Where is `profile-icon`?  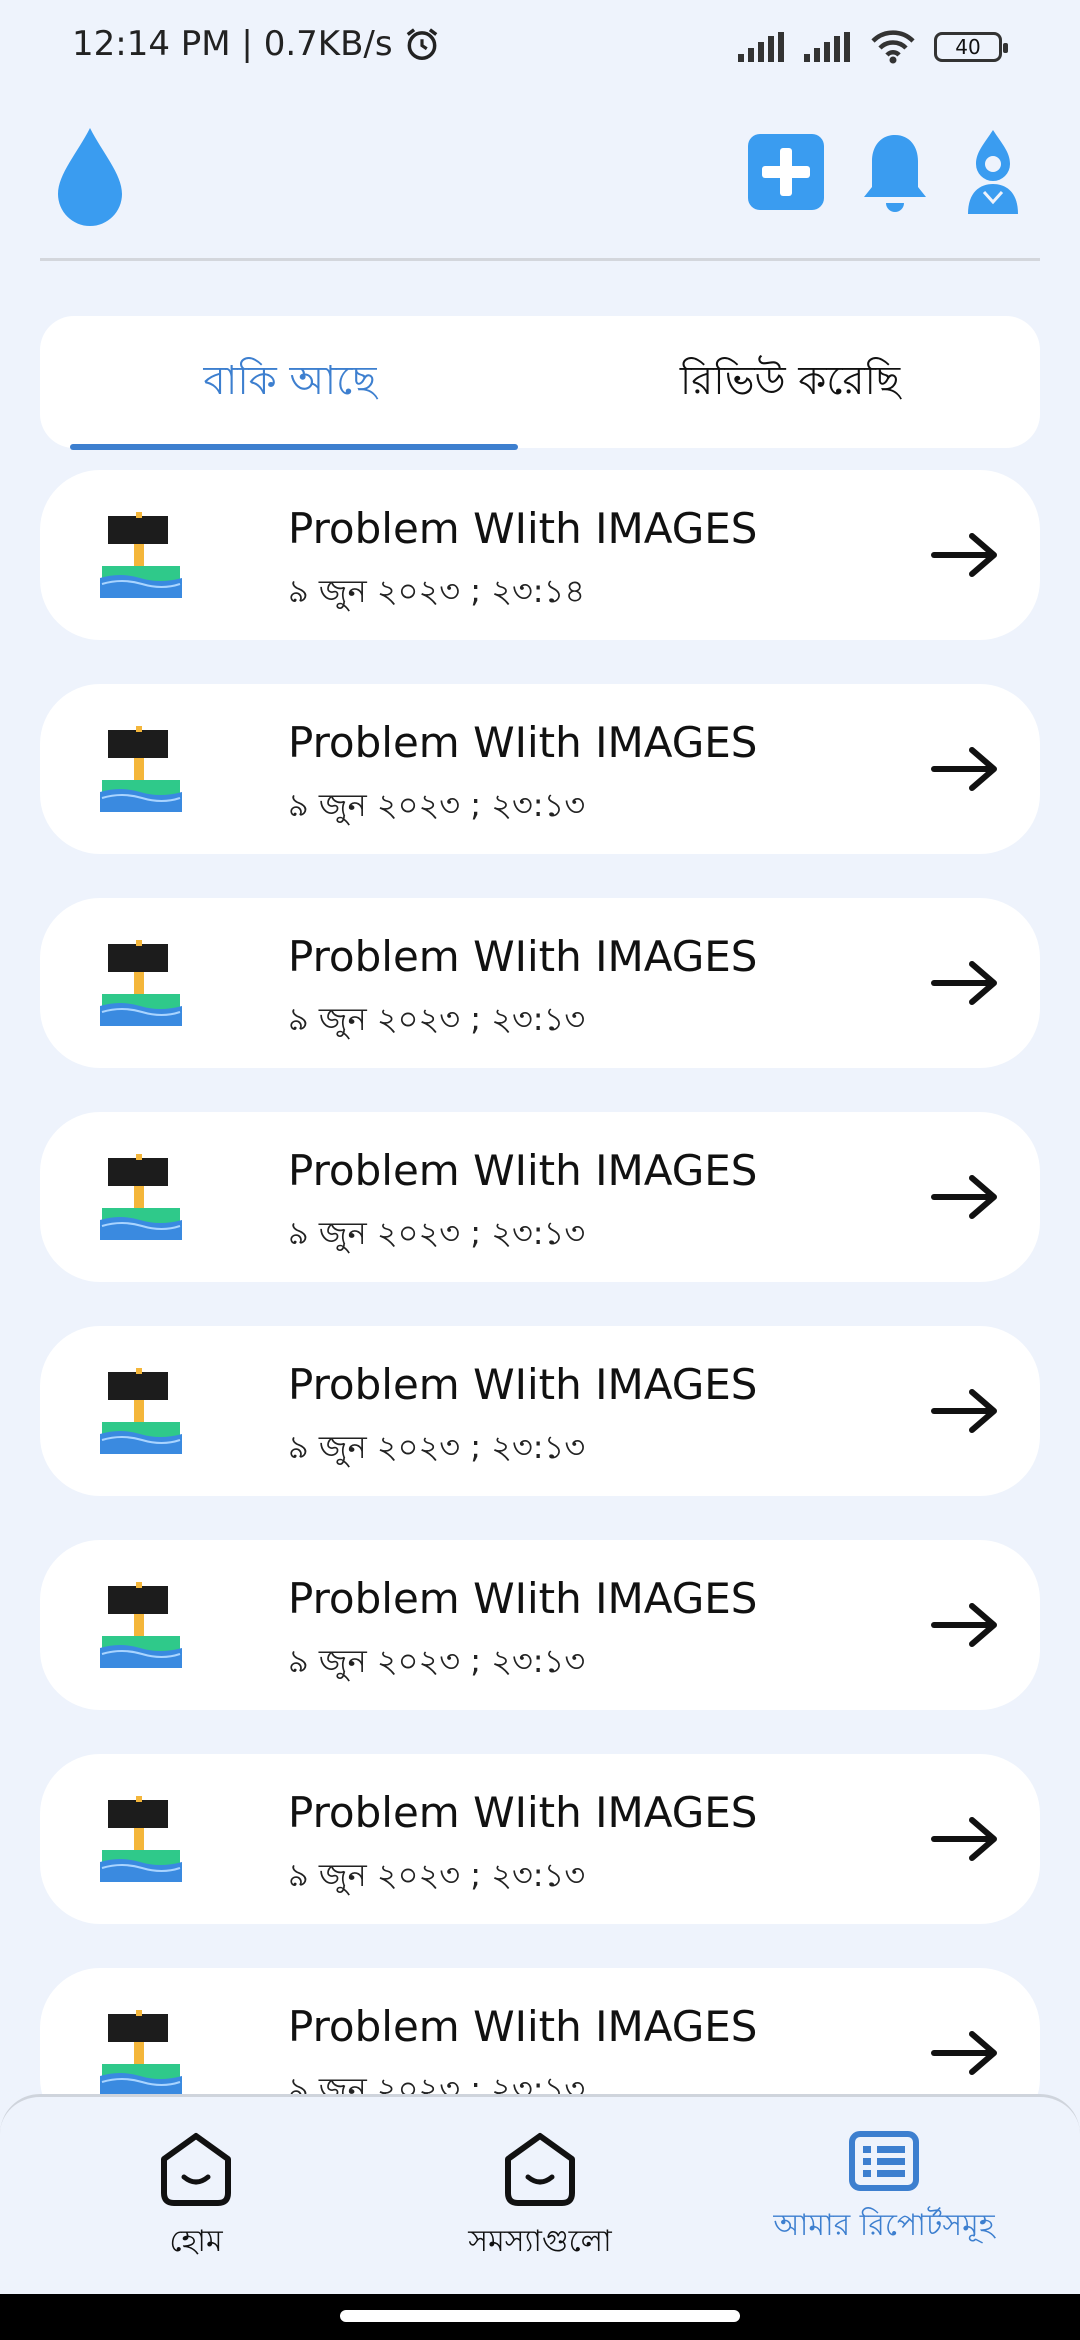
profile-icon is located at coordinates (993, 172).